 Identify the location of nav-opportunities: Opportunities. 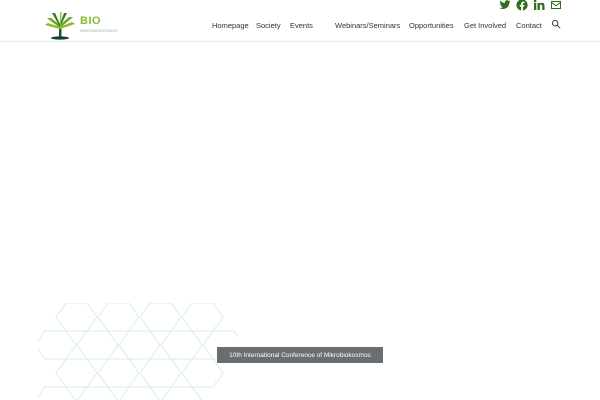
(431, 25).